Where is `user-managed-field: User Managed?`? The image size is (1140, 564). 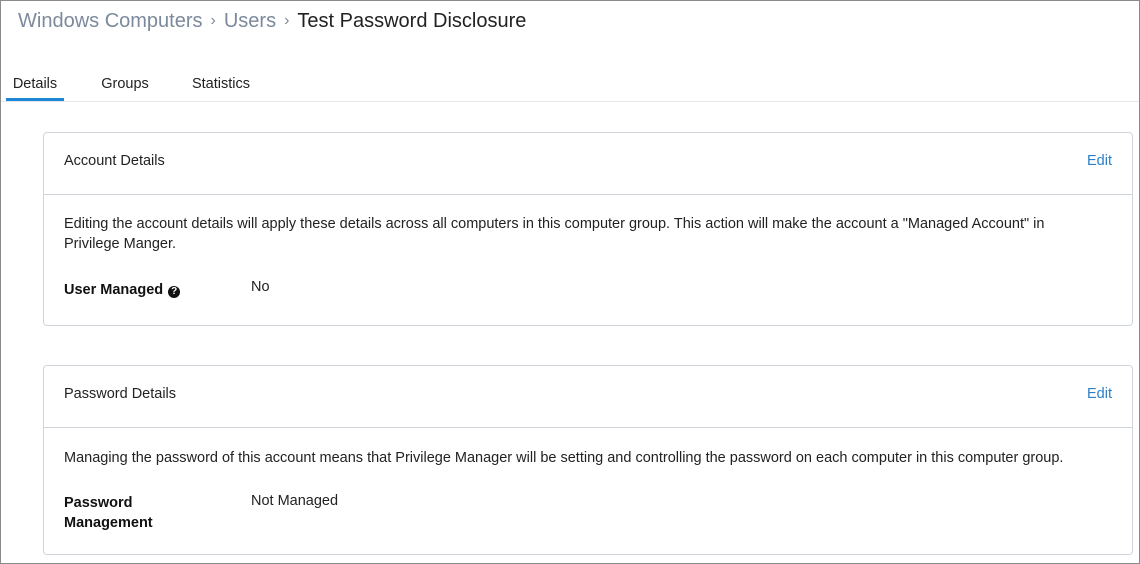
user-managed-field: User Managed? is located at coordinates (122, 291).